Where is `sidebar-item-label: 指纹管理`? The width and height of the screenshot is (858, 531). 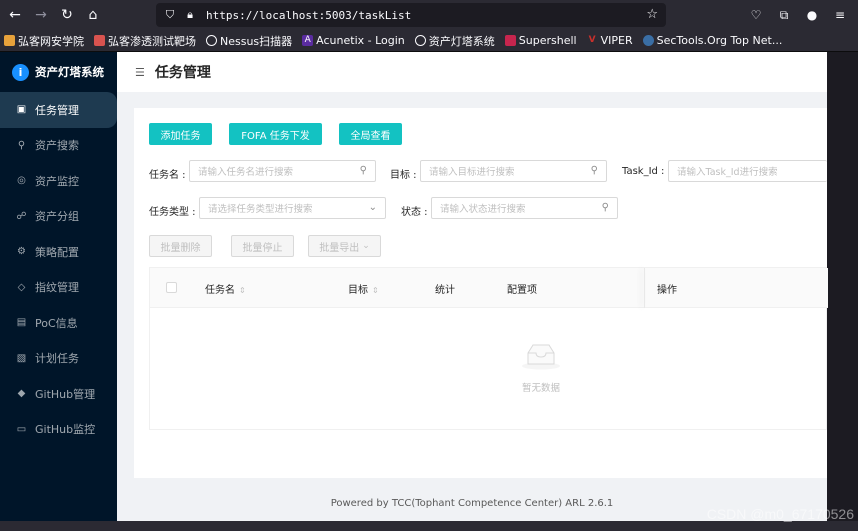 sidebar-item-label: 指纹管理 is located at coordinates (57, 288).